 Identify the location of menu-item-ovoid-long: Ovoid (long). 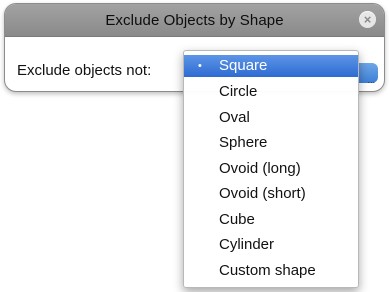
(271, 169).